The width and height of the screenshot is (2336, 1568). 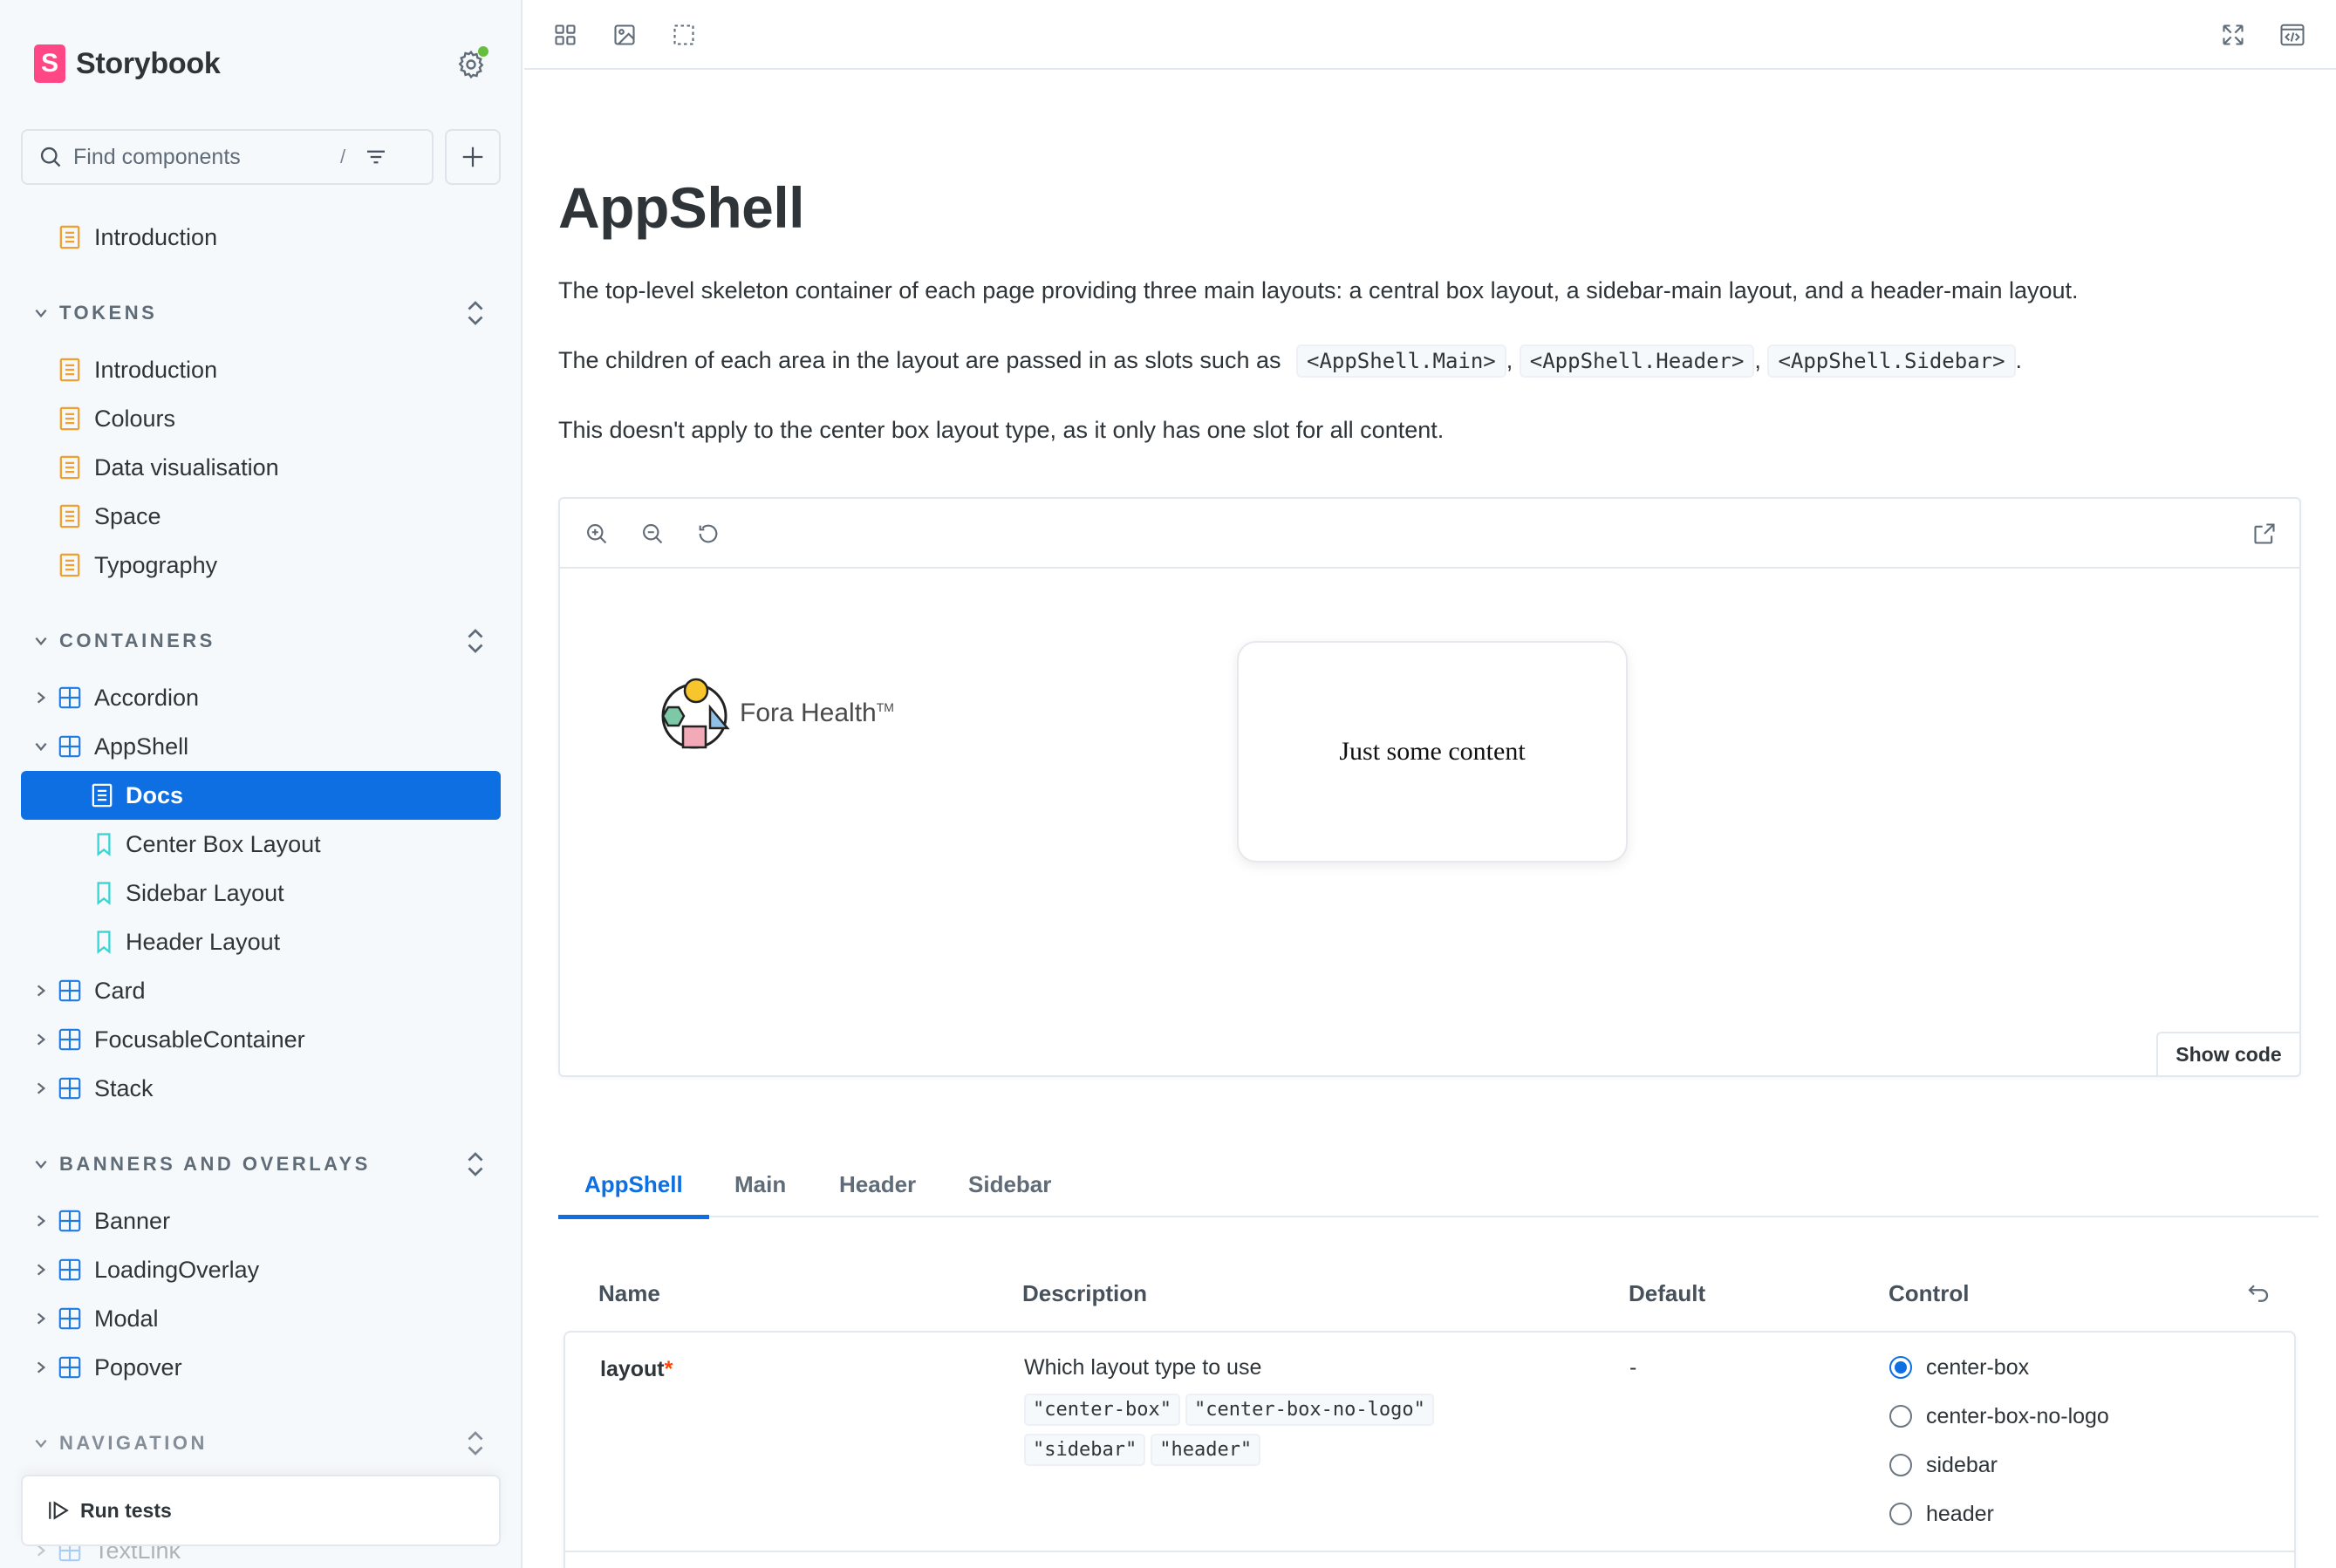 I want to click on sidebar-item-label: Modal, so click(x=127, y=1318).